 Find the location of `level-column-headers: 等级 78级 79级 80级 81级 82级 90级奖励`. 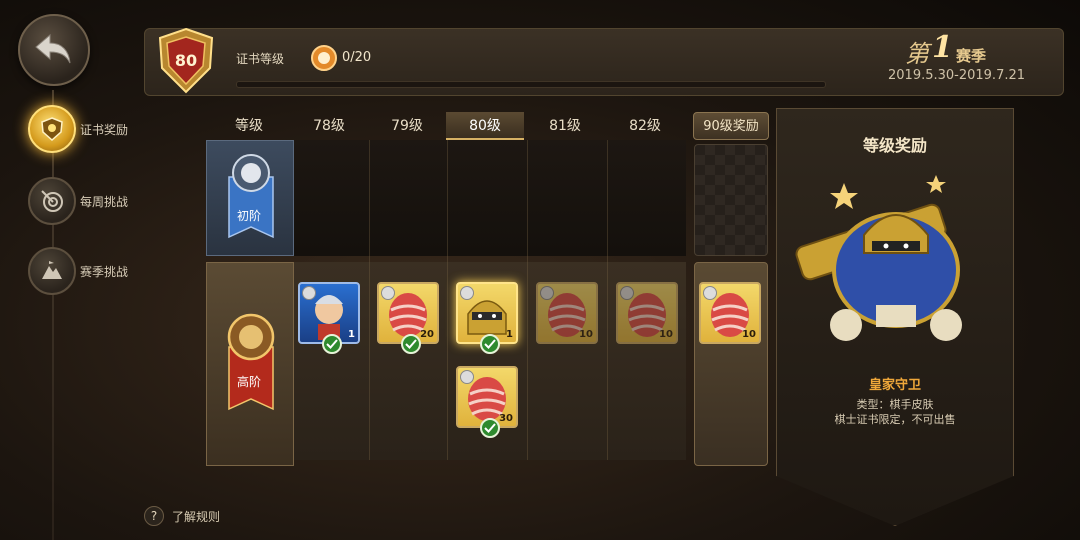

level-column-headers: 等级 78级 79级 80级 81级 82级 90级奖励 is located at coordinates (491, 126).